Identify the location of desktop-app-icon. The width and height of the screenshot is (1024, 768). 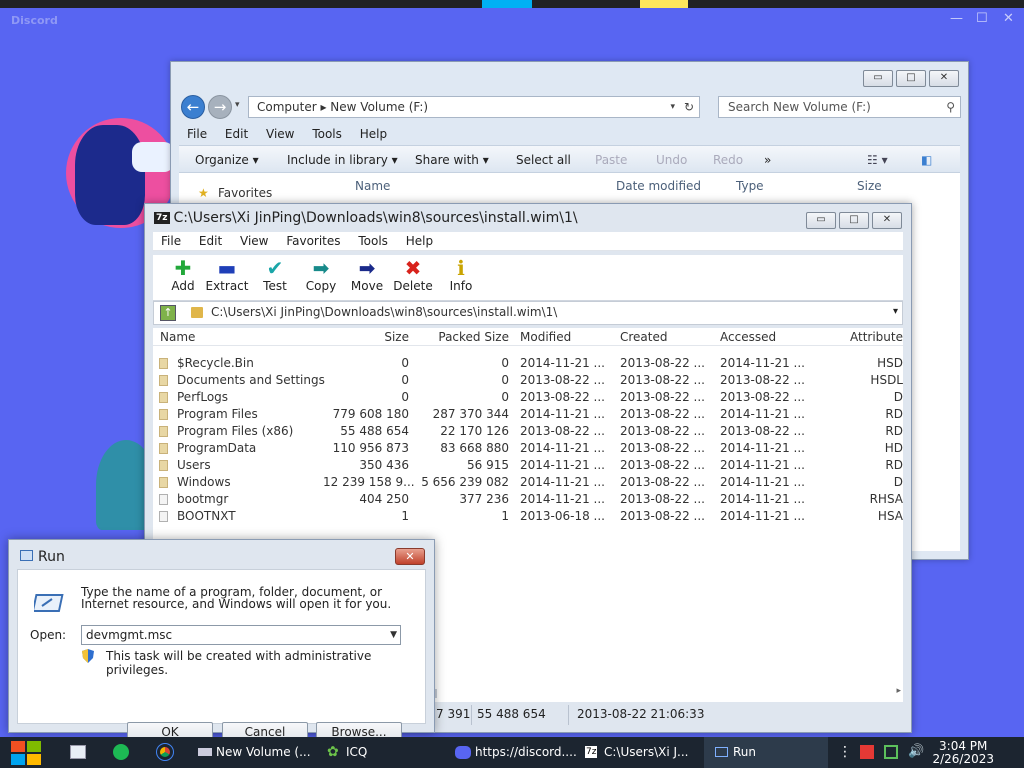
(78, 752).